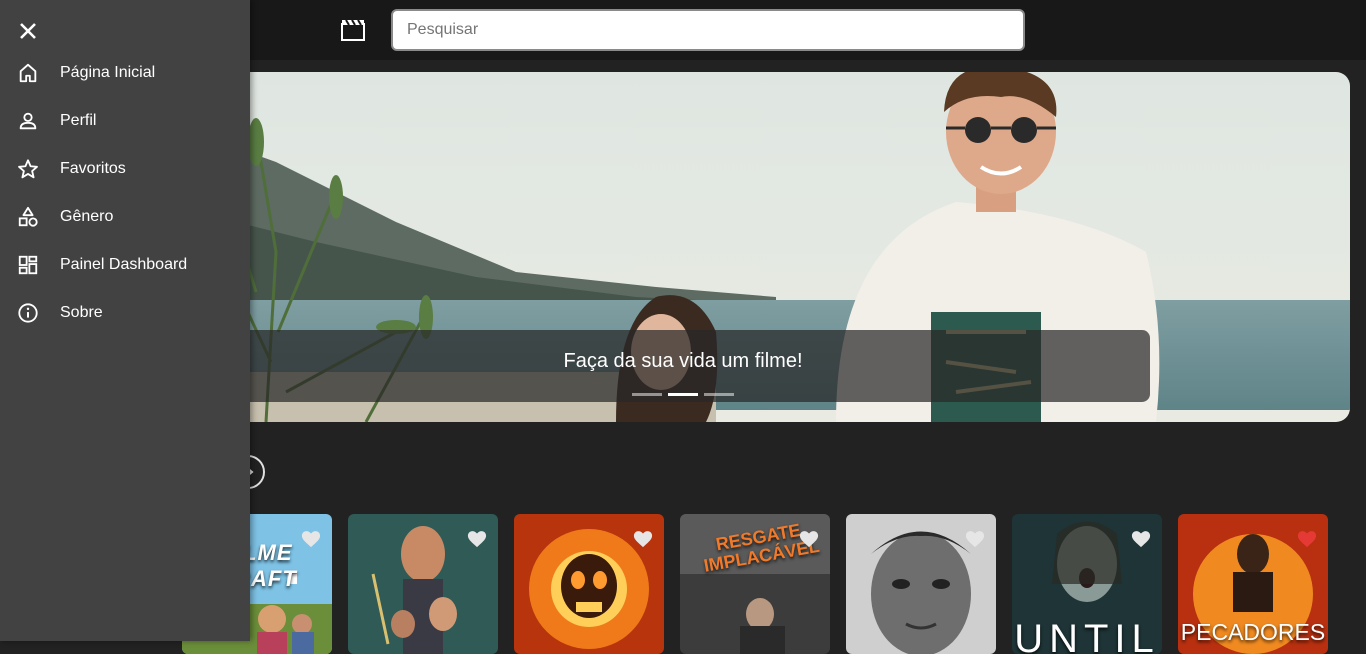 This screenshot has height=654, width=1366. I want to click on hero-caption-text: Faça da sua vida um filme!, so click(683, 361).